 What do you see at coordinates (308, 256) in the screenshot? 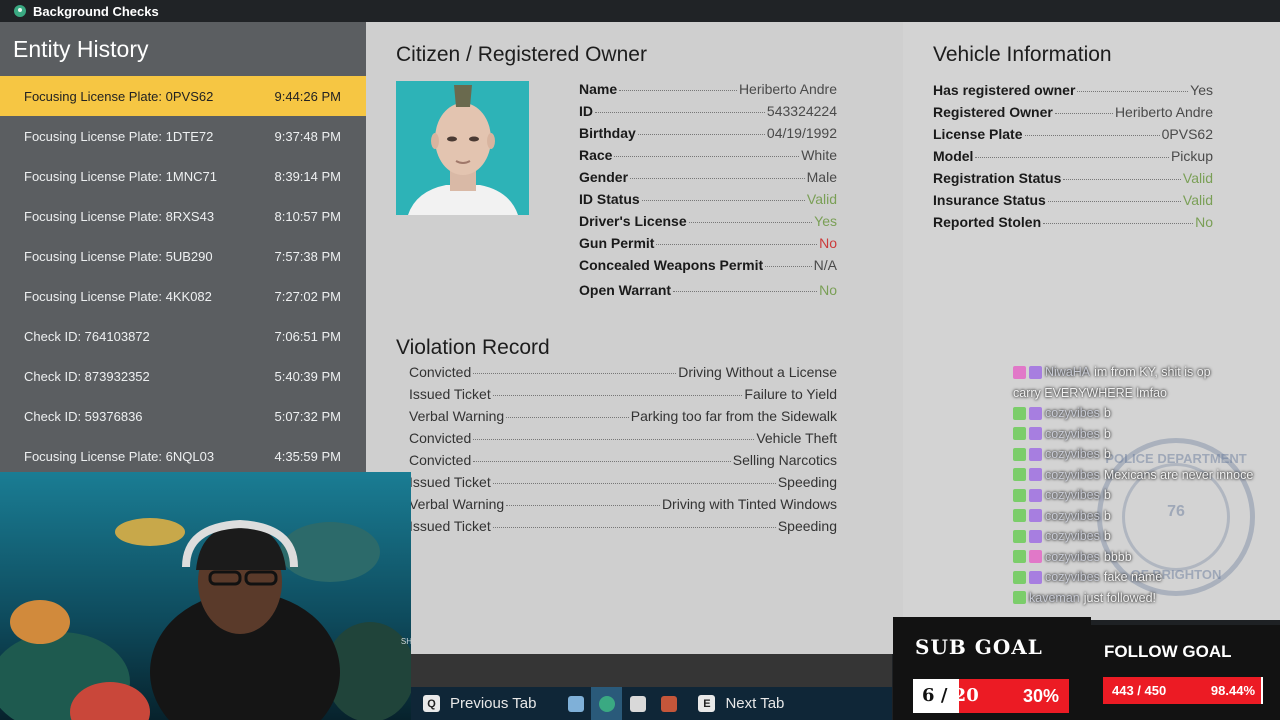
I see `history-item-time: 7:57:38 PM` at bounding box center [308, 256].